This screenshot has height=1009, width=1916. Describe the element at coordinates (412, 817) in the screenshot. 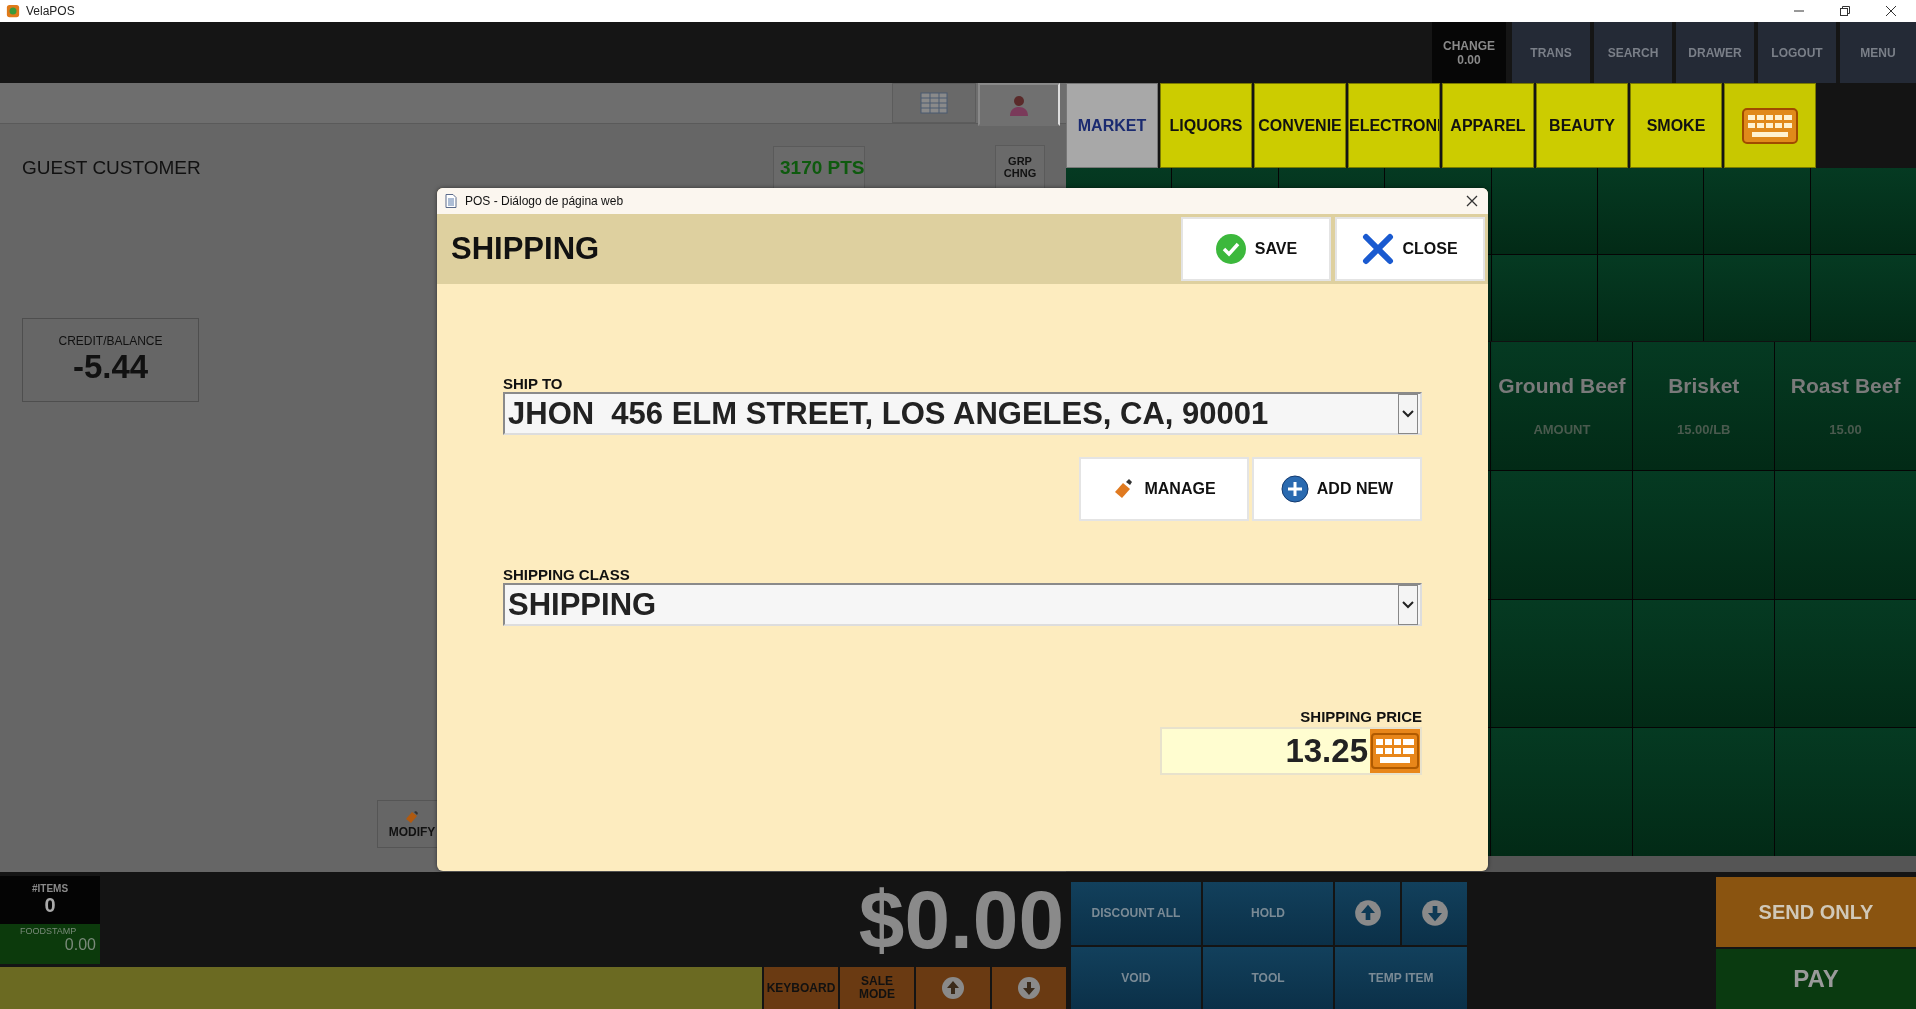

I see `eraser-icon` at that location.